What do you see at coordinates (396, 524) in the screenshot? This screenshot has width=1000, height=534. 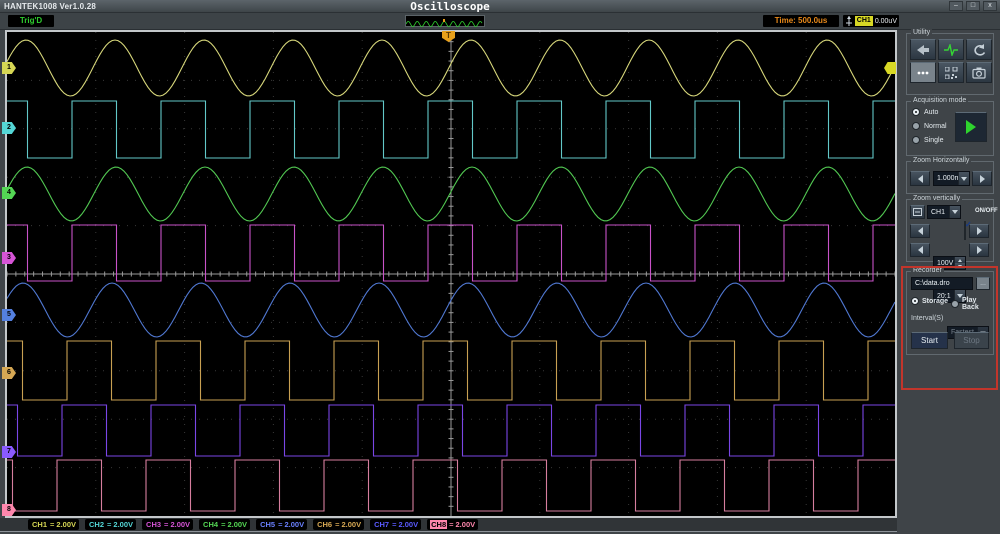 I see `channel-badge-ch7: CH7 = 2.00V` at bounding box center [396, 524].